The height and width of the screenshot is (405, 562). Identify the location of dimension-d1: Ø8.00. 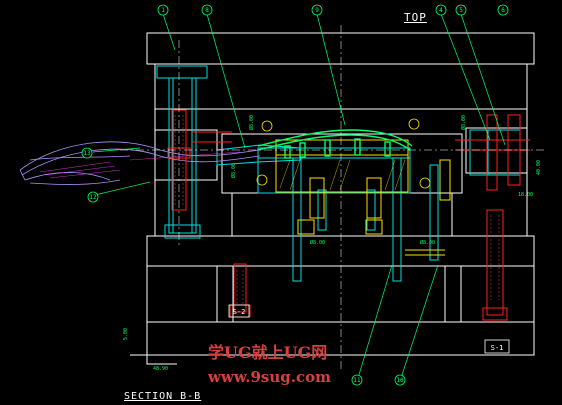
(251, 122).